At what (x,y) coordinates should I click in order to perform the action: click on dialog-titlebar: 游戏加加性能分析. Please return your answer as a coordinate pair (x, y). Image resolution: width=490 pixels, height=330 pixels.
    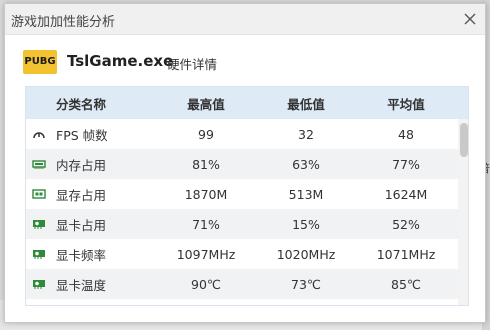
    Looking at the image, I should click on (245, 19).